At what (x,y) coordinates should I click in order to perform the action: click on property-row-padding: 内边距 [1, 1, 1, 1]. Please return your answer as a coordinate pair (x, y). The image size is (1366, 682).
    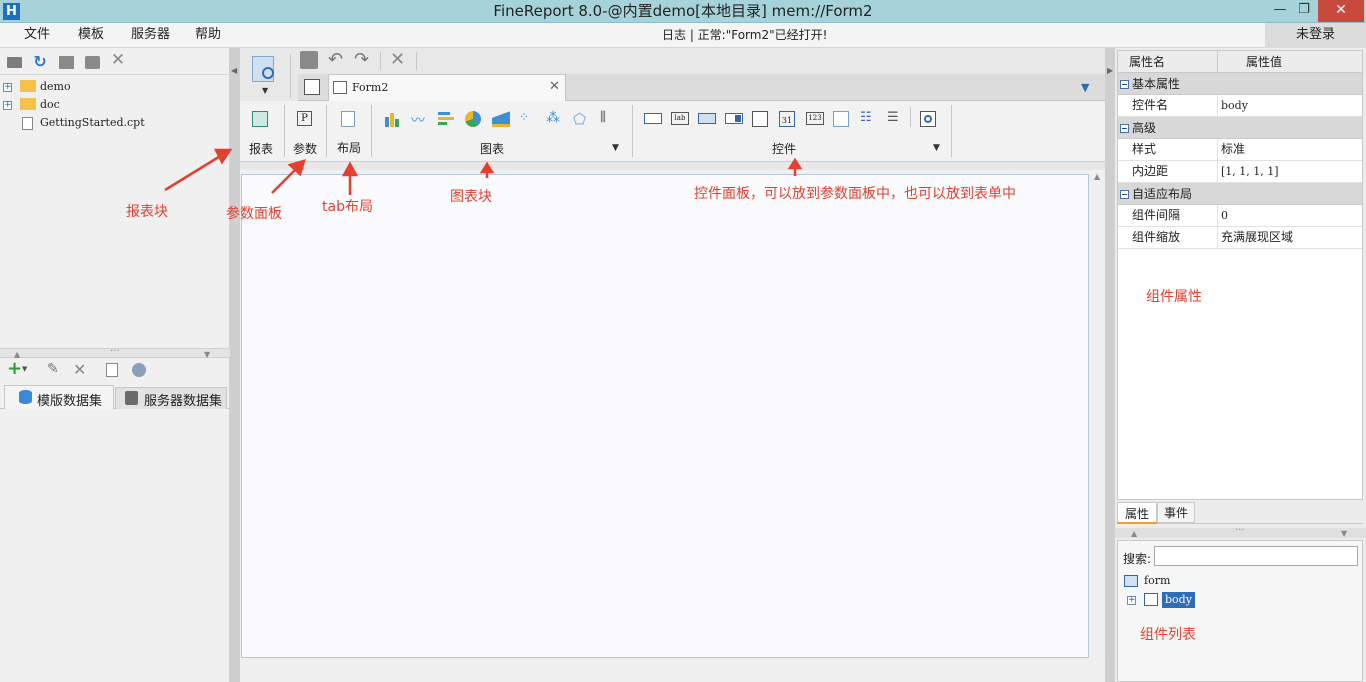
    Looking at the image, I should click on (1240, 172).